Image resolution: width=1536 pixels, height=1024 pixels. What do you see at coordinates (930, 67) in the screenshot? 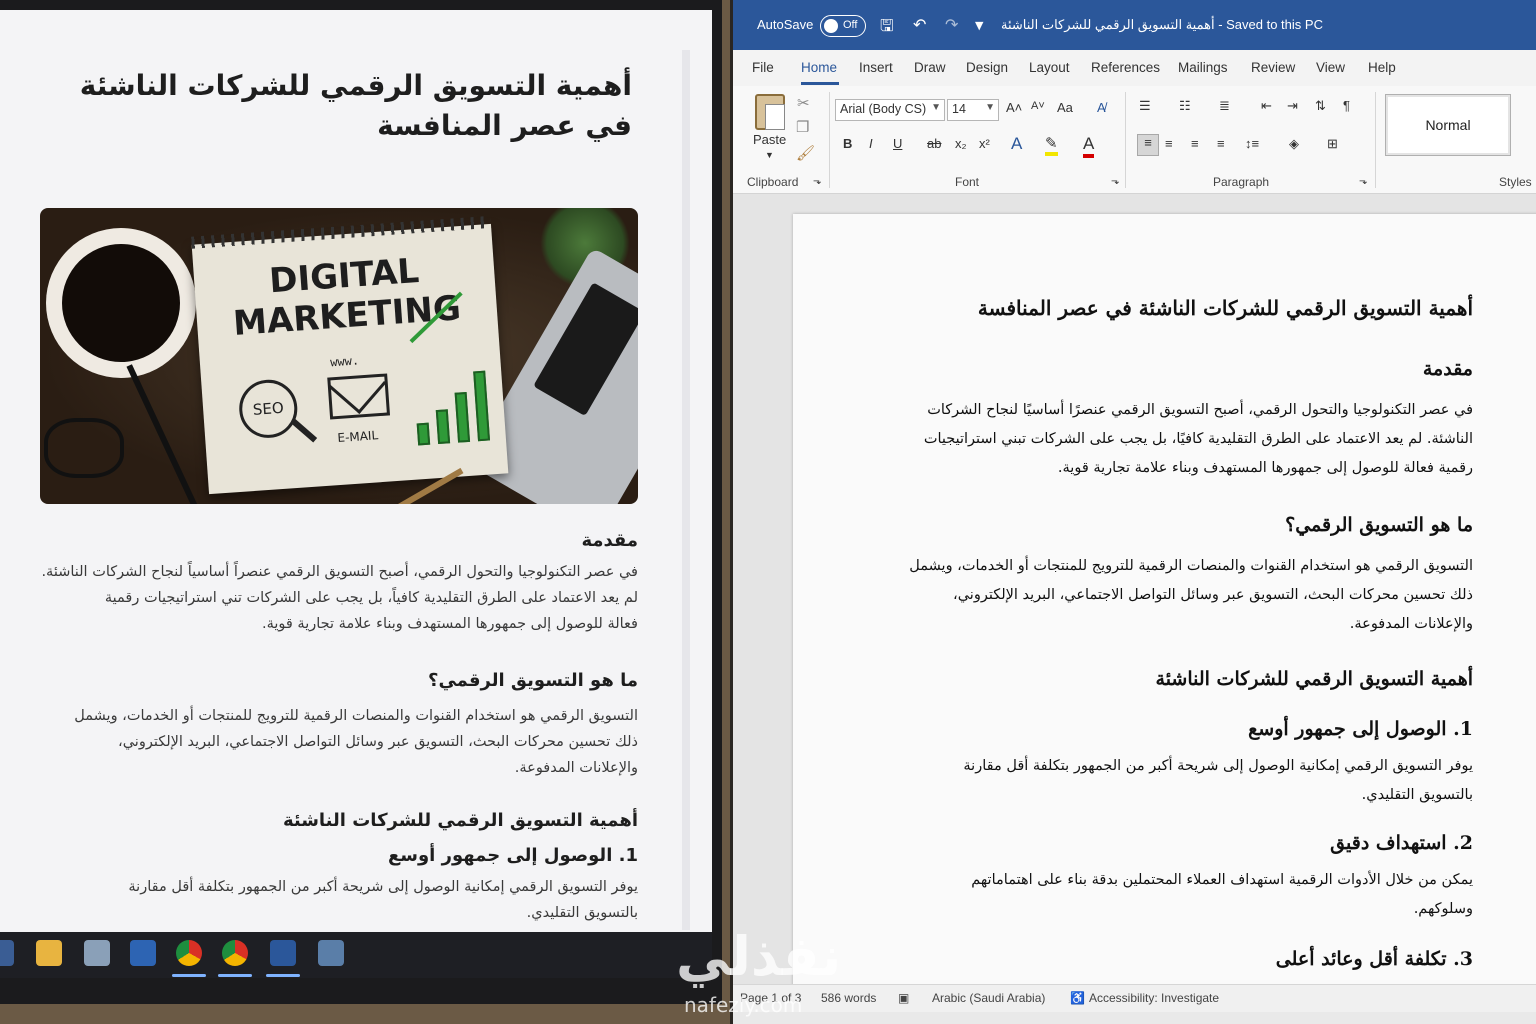
I see `tab-draw: Draw` at bounding box center [930, 67].